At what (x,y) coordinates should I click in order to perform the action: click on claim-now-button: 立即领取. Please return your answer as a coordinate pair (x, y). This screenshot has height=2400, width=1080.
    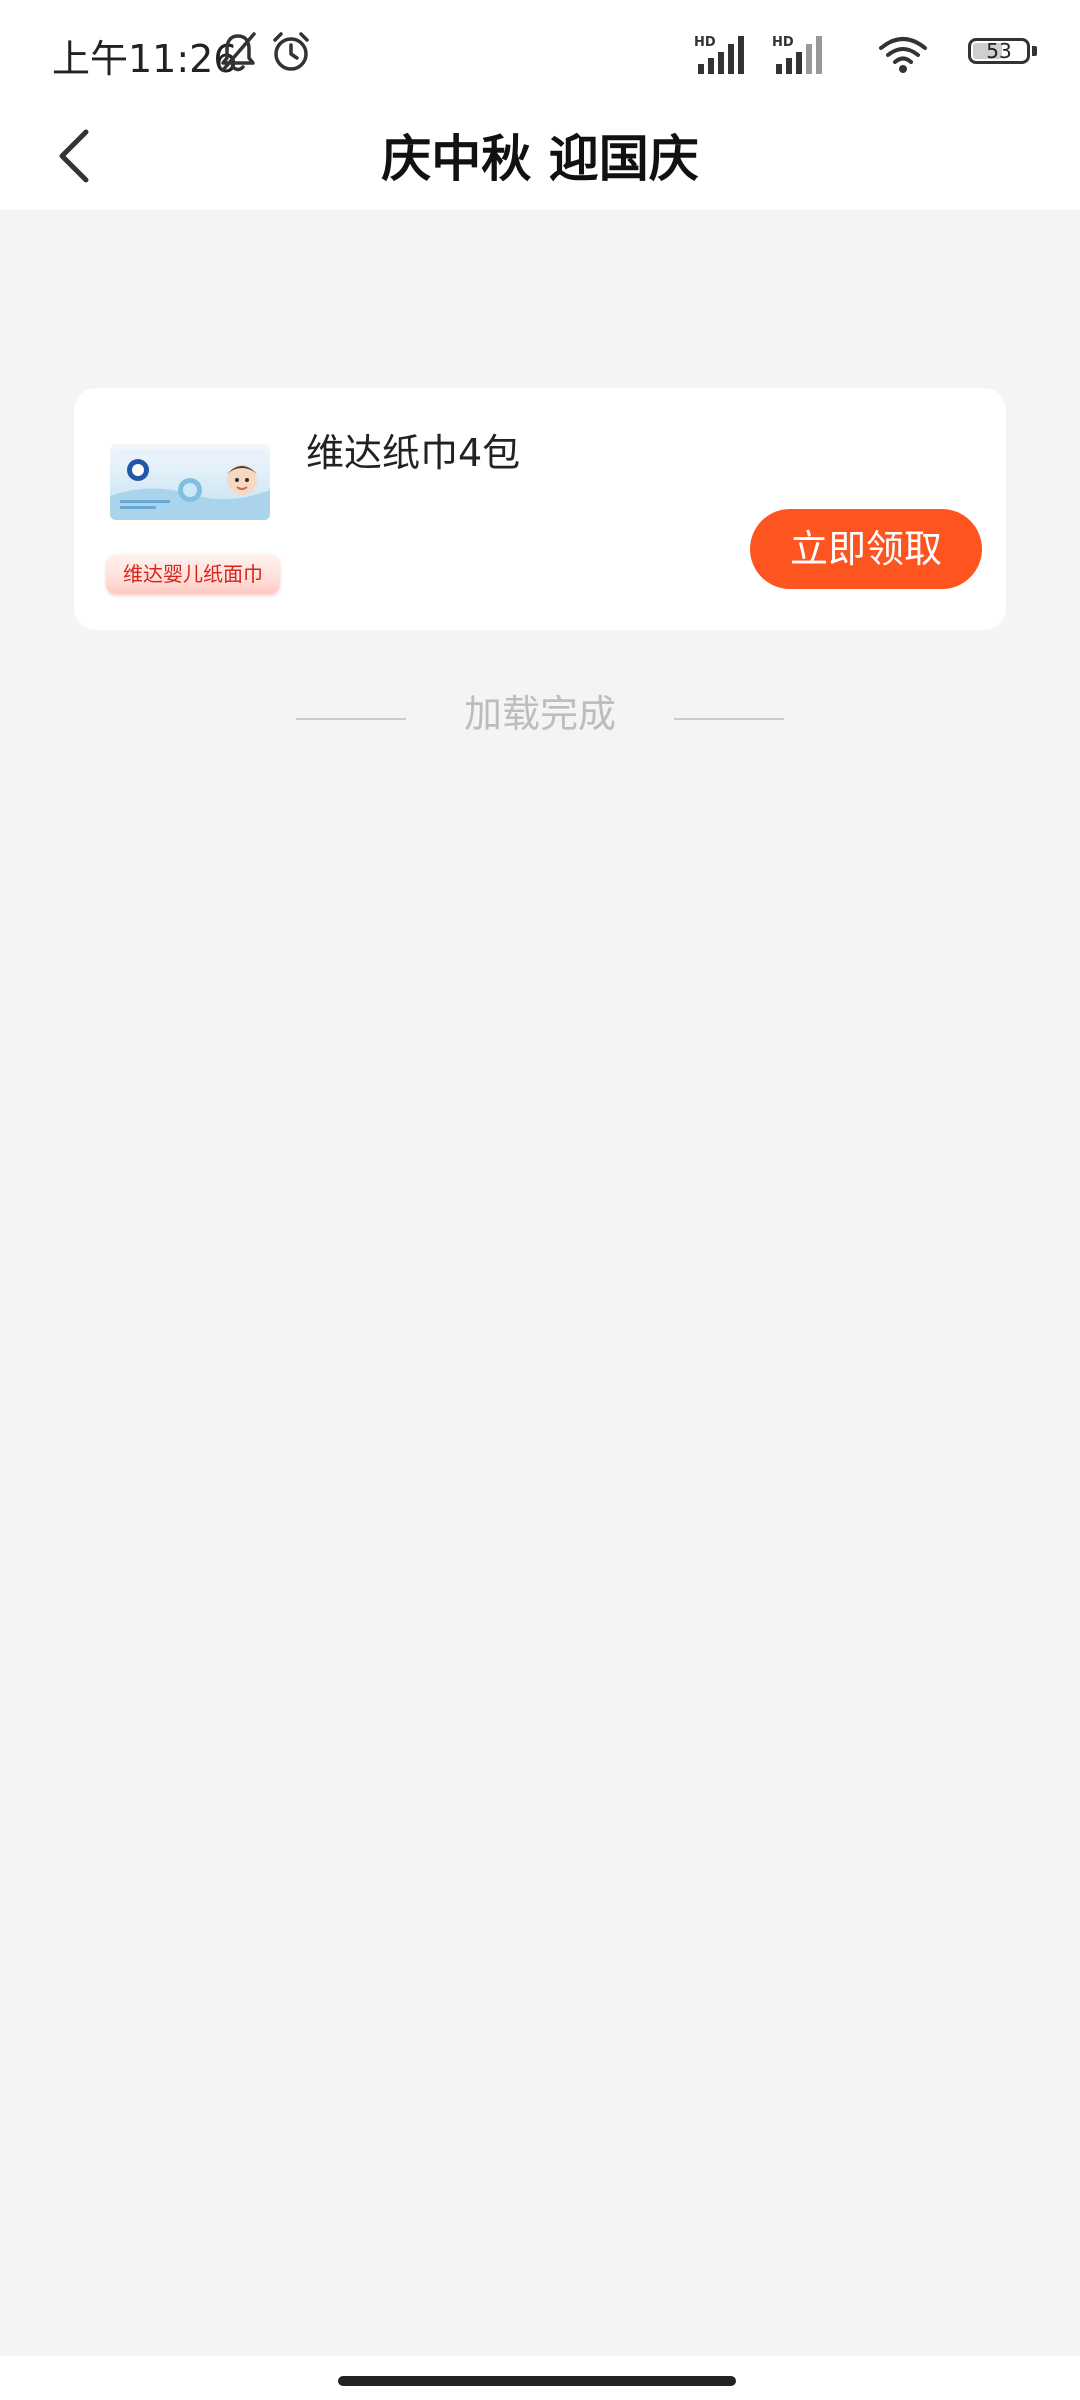
    Looking at the image, I should click on (866, 549).